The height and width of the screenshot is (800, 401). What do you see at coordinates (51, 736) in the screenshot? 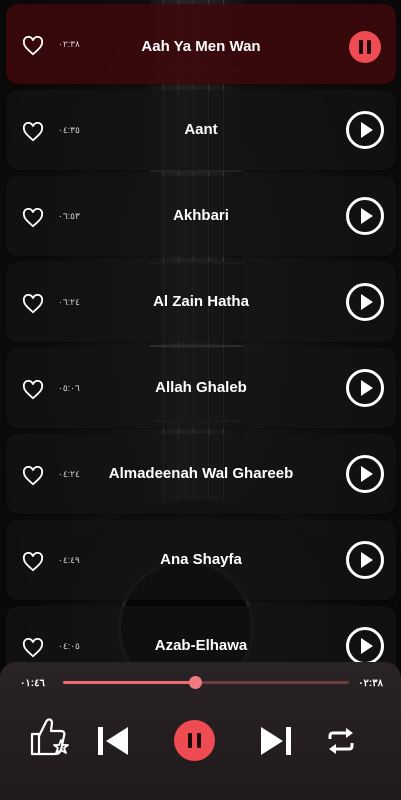
I see `thumbs-up-star-icon` at bounding box center [51, 736].